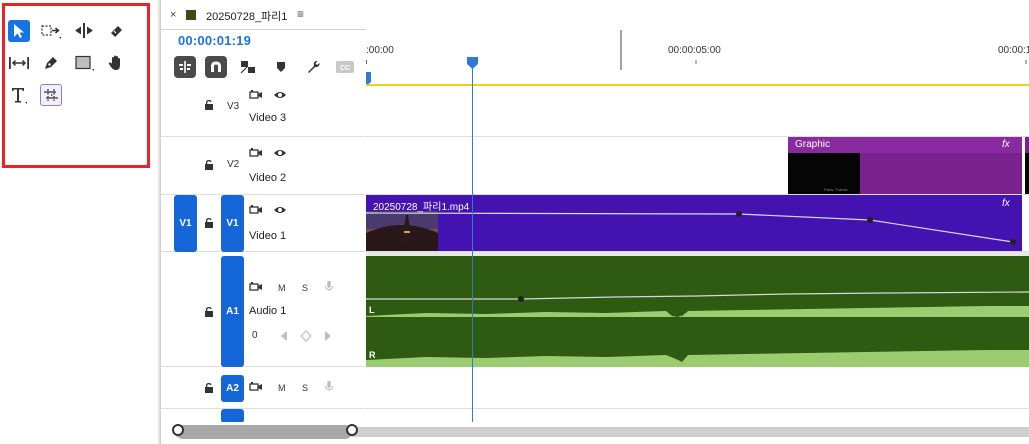  Describe the element at coordinates (19, 31) in the screenshot. I see `selection-tool` at that location.